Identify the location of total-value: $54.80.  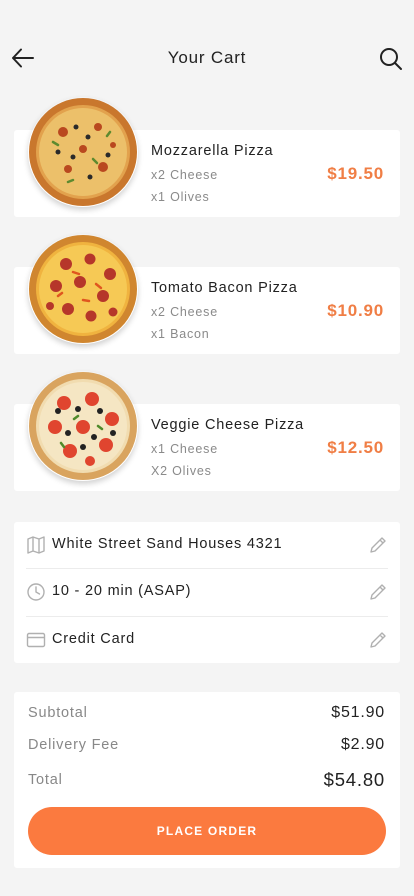
(354, 779).